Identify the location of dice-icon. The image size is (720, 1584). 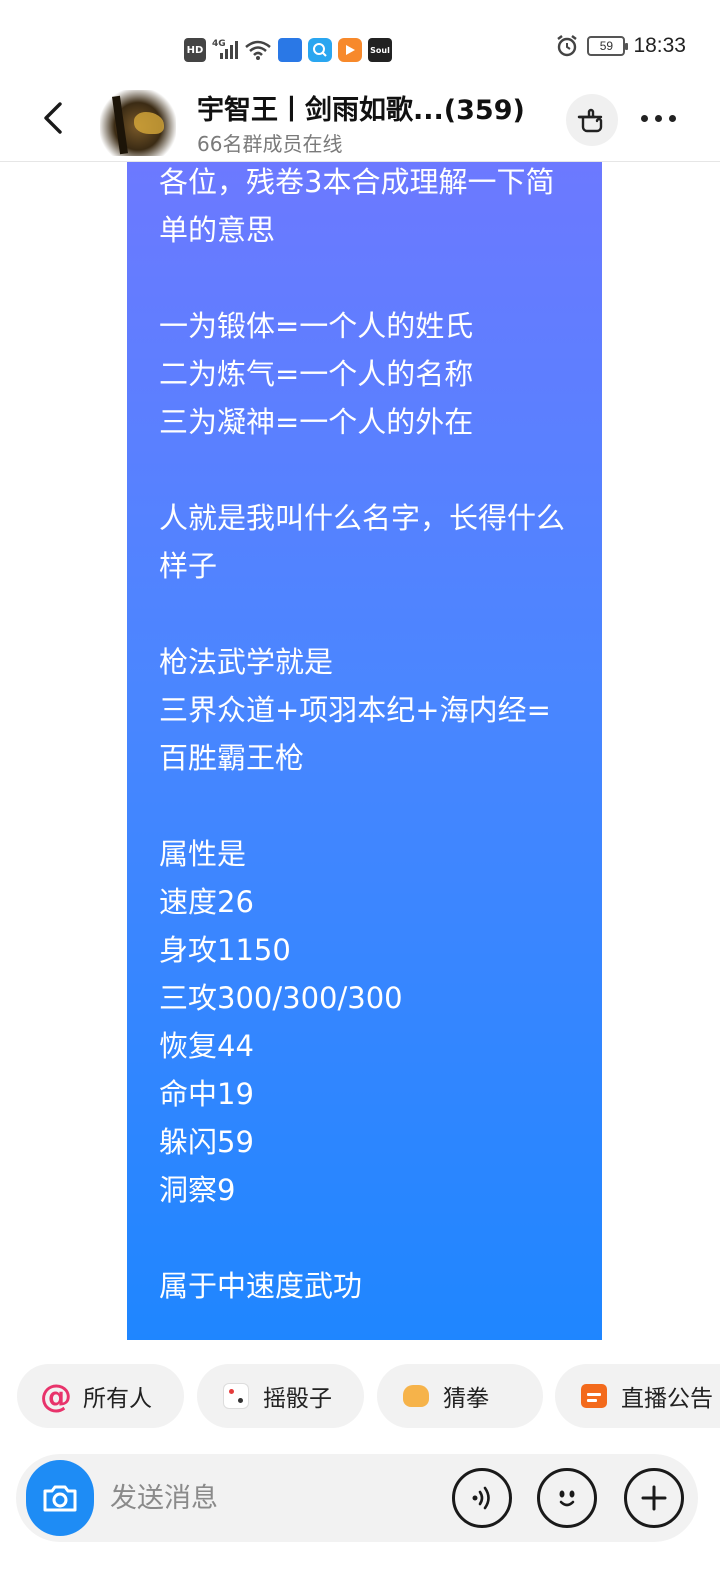
(236, 1396).